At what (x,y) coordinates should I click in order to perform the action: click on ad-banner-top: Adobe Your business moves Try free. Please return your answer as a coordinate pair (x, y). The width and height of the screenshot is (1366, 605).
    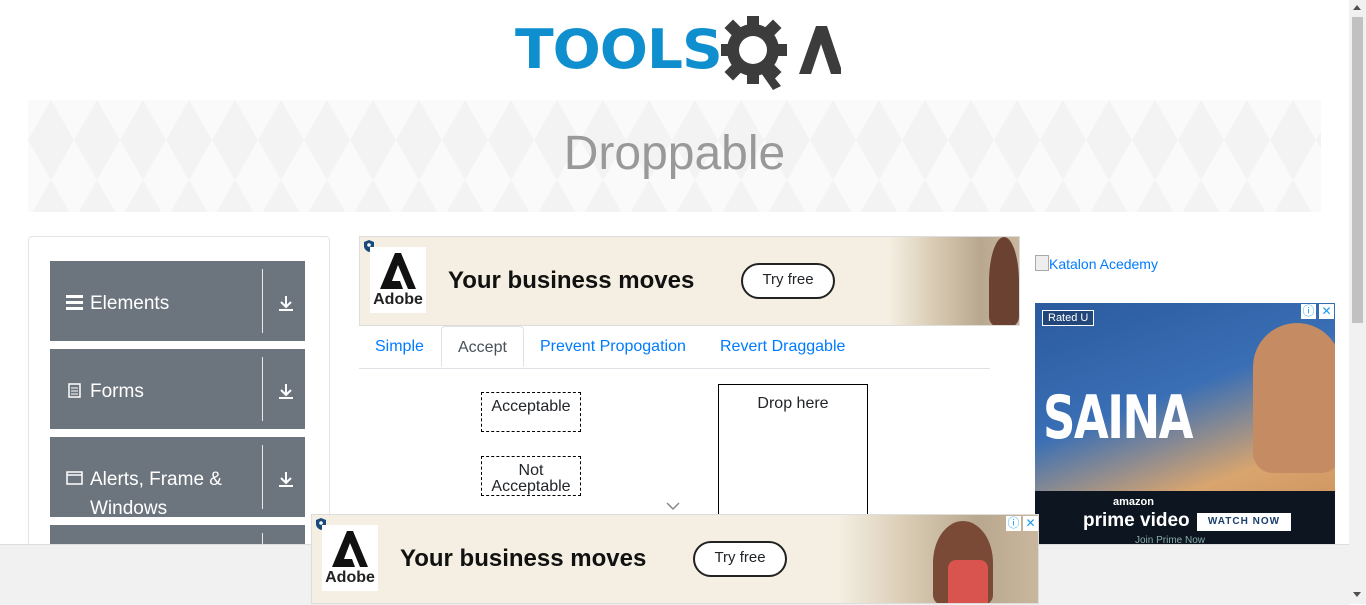
    Looking at the image, I should click on (689, 281).